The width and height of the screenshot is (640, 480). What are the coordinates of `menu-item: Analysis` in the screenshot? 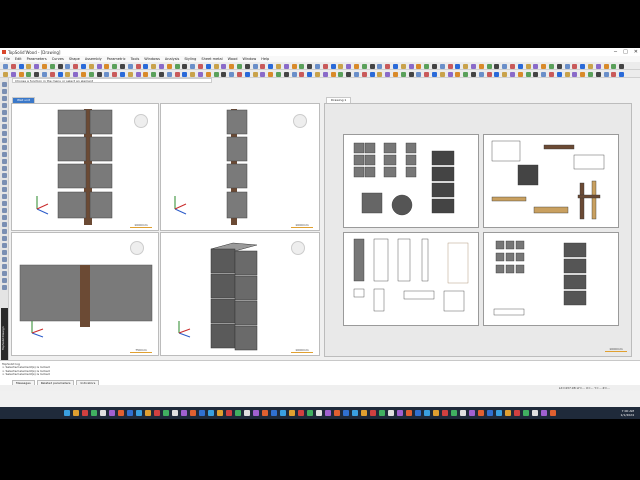 It's located at (172, 59).